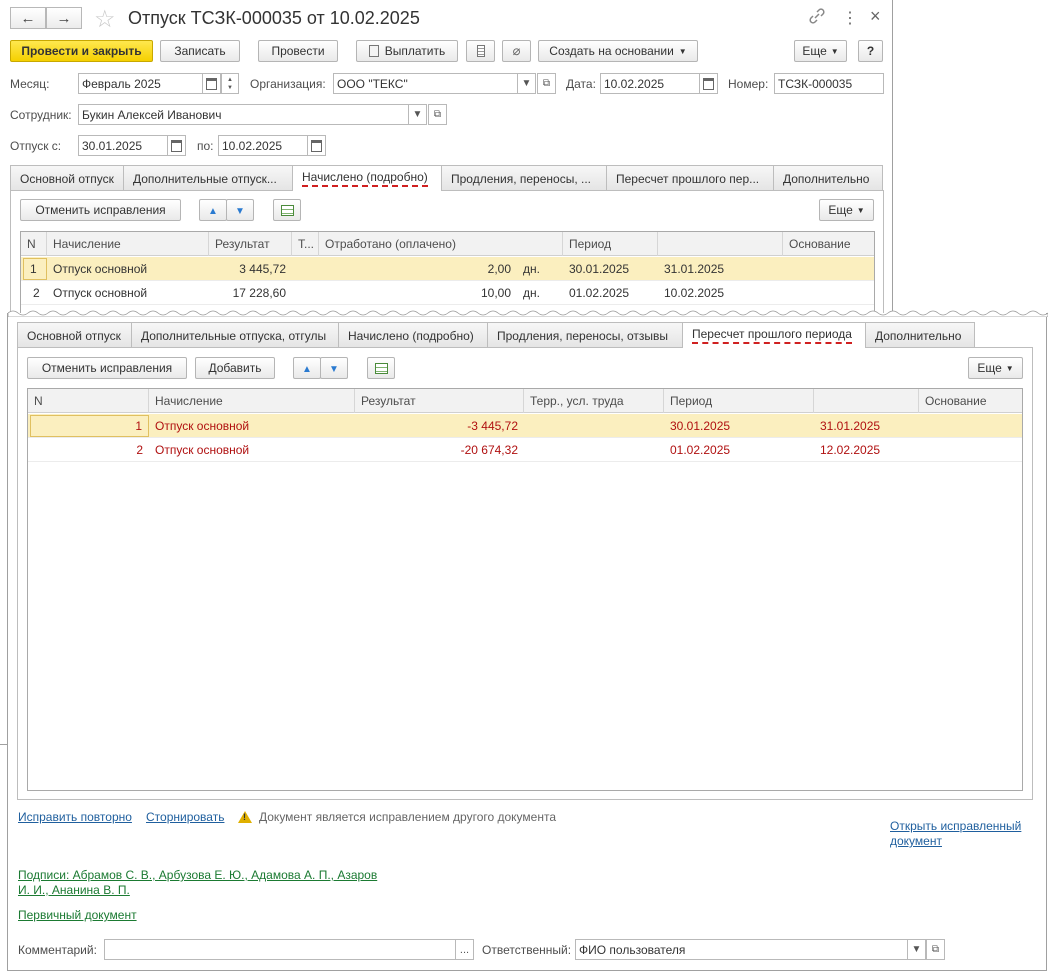  I want to click on more-button: Еще ▼, so click(820, 51).